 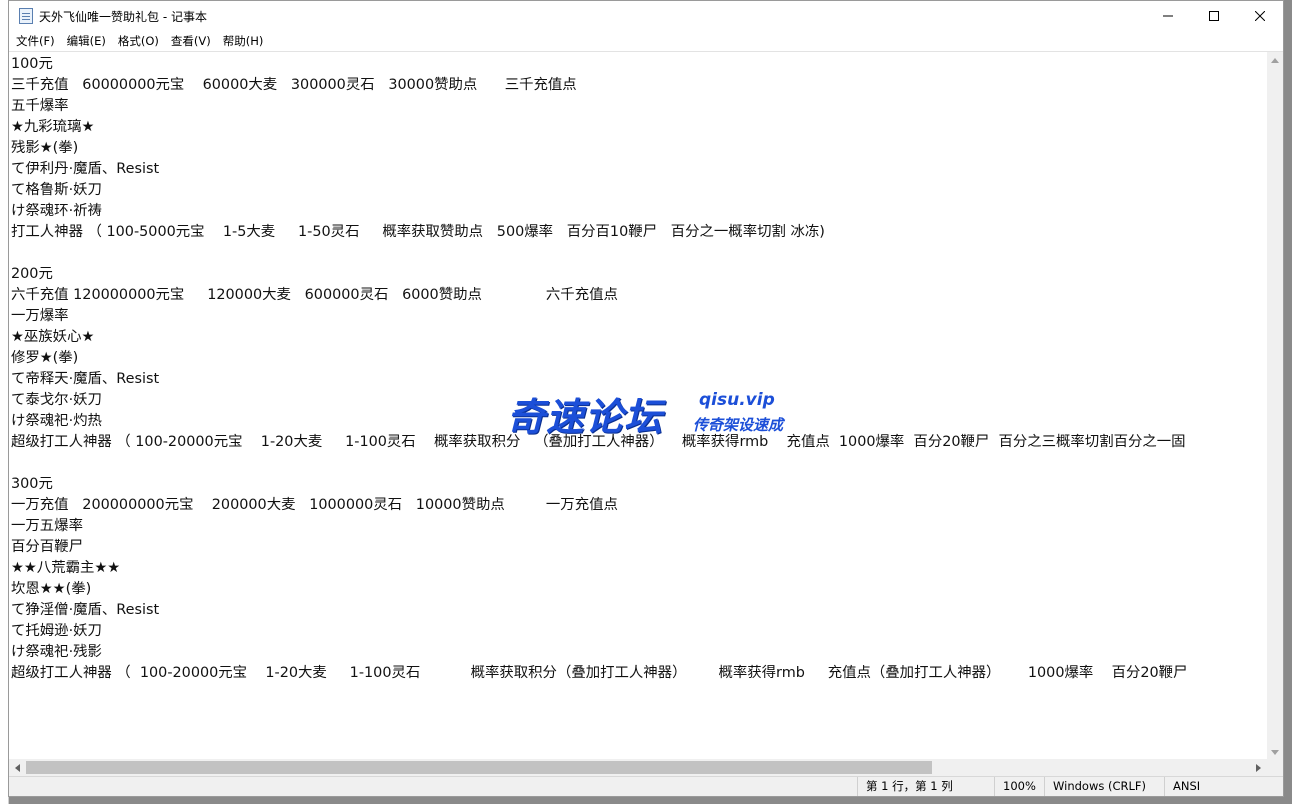 What do you see at coordinates (638, 148) in the screenshot?
I see `text-line: 残影★(拳)` at bounding box center [638, 148].